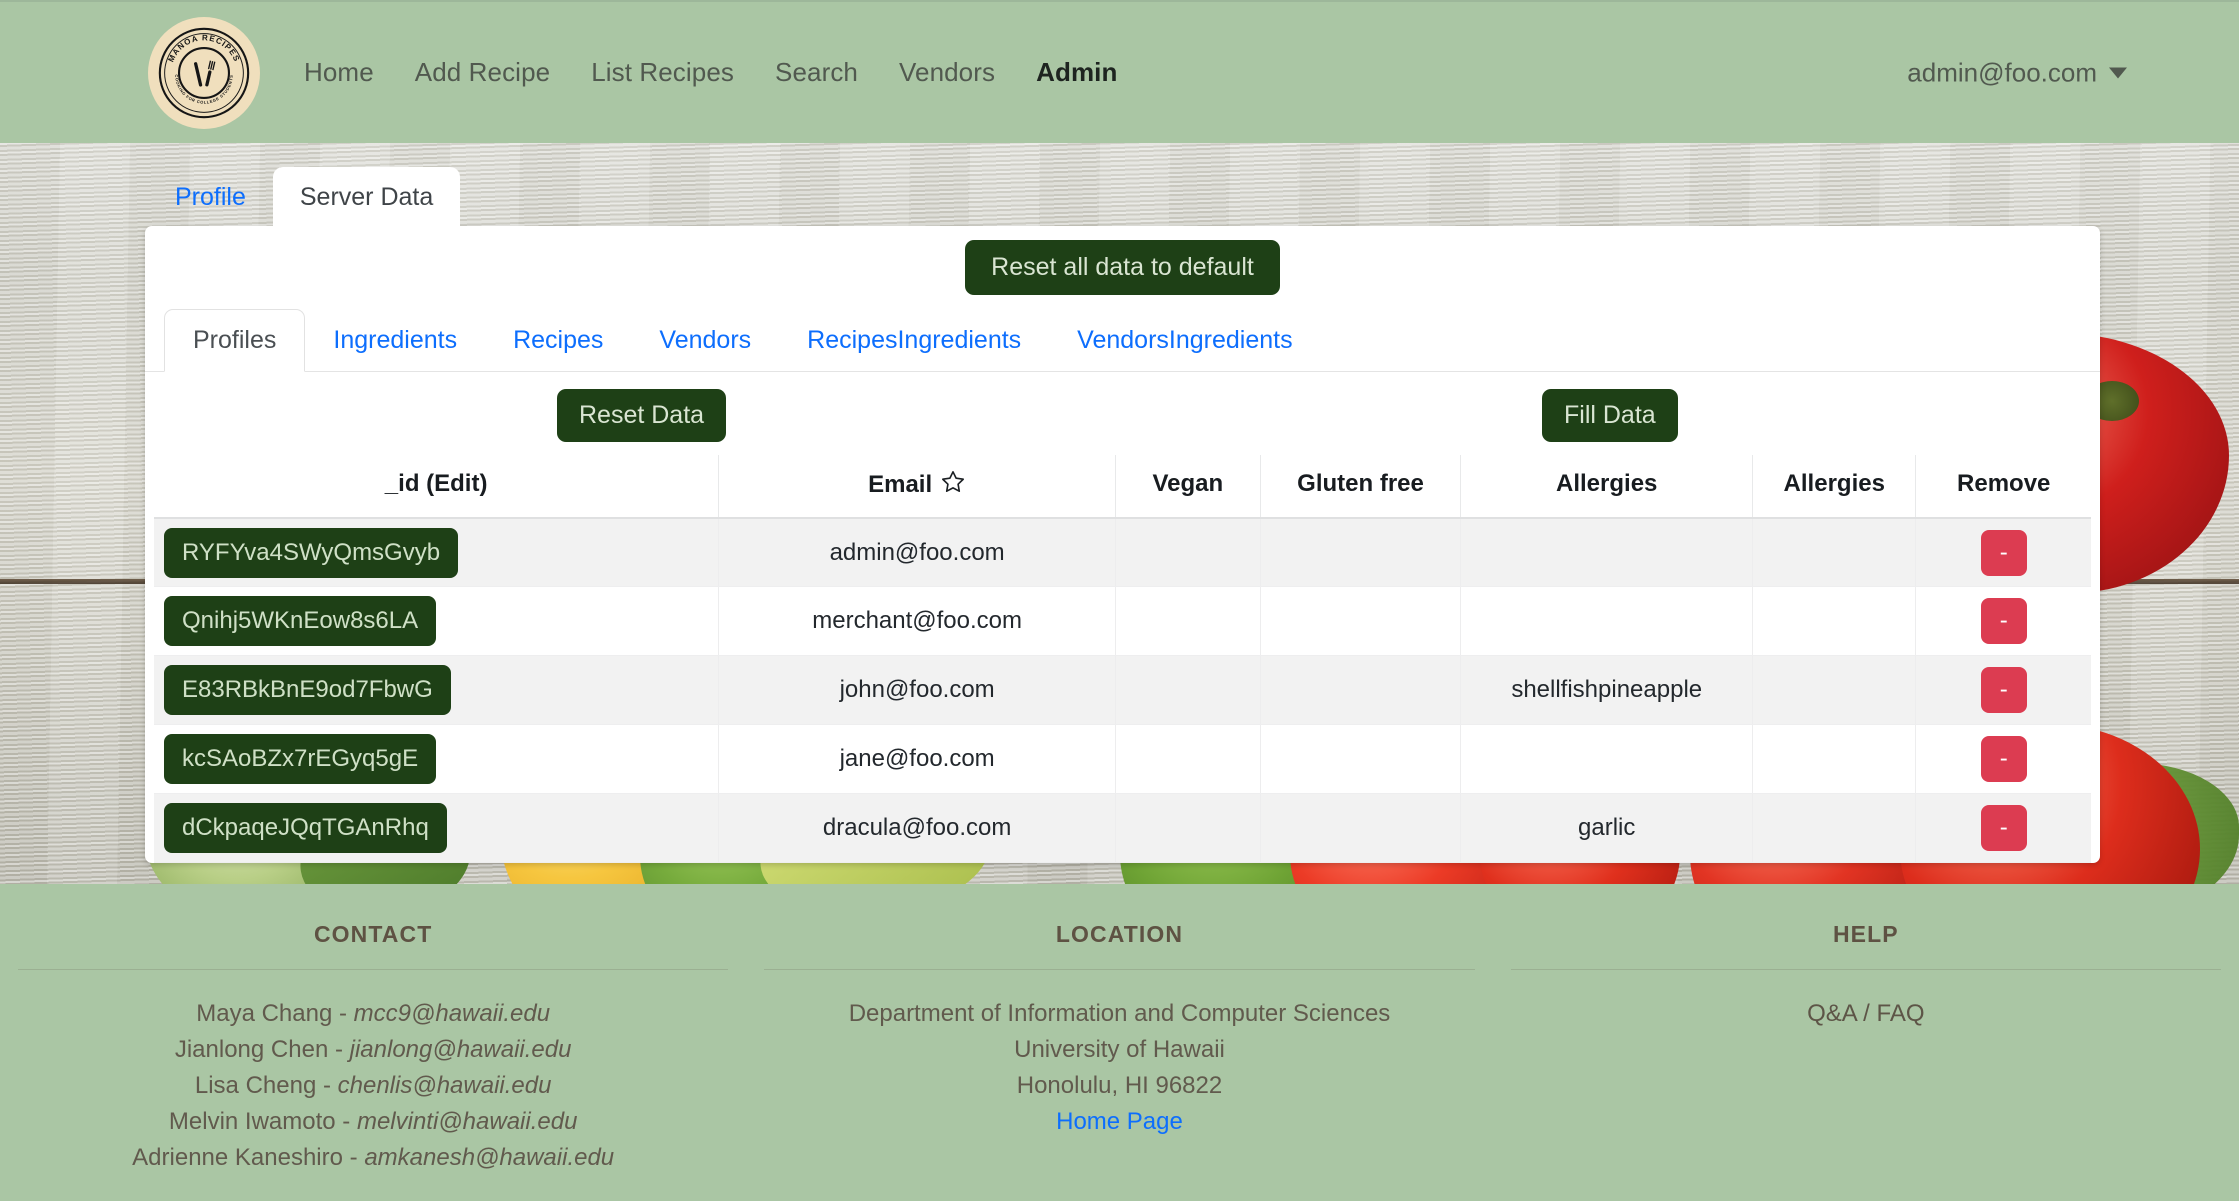 The height and width of the screenshot is (1201, 2239). Describe the element at coordinates (2118, 72) in the screenshot. I see `caret-down-icon` at that location.